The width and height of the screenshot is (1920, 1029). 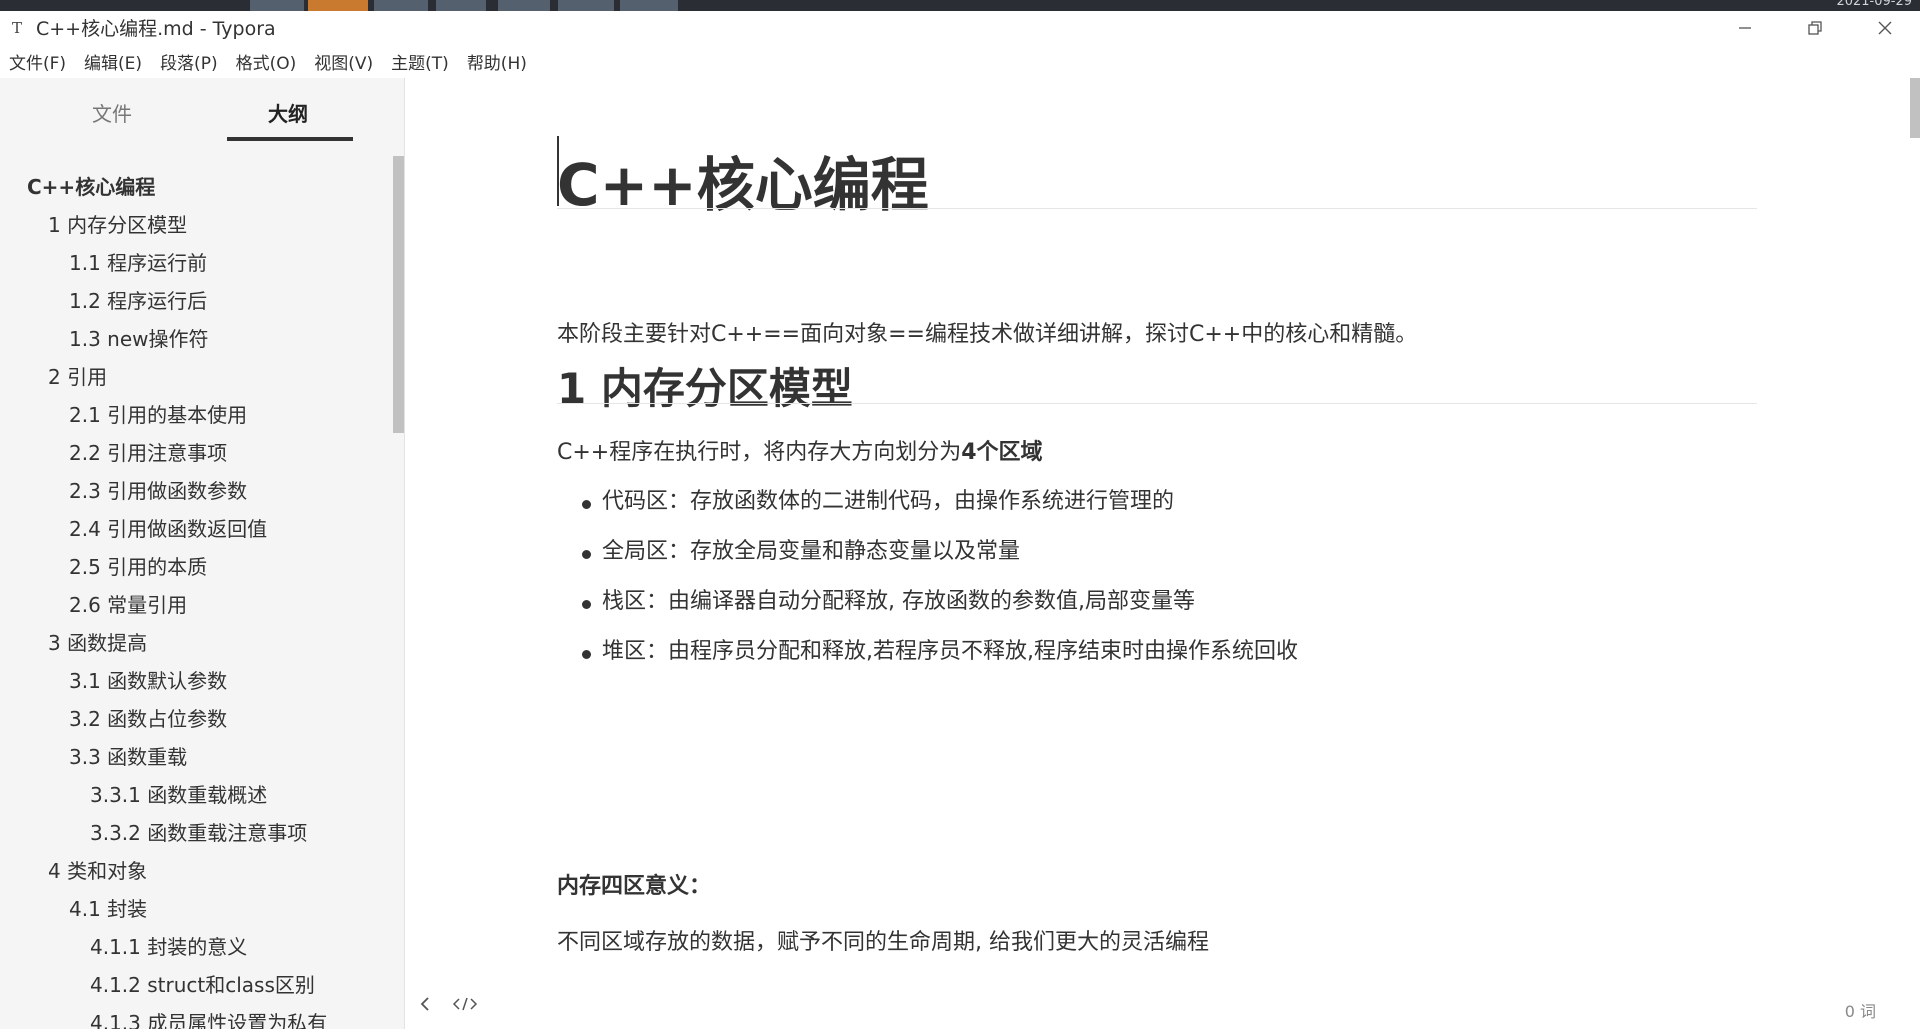 I want to click on menu-paragraph: 段落(P), so click(x=189, y=61).